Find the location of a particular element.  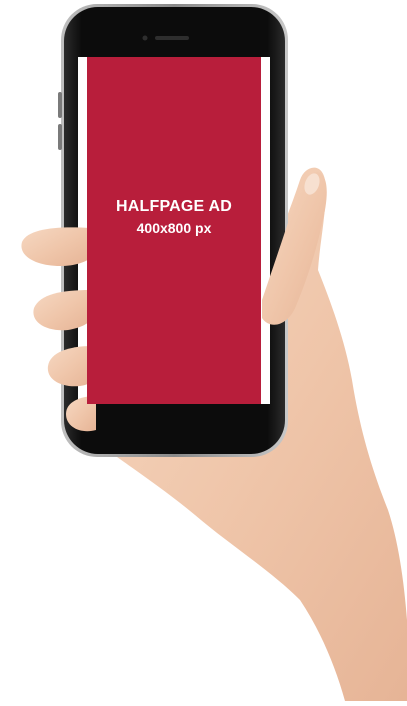

ad-title: HALFPAGE AD is located at coordinates (174, 206).